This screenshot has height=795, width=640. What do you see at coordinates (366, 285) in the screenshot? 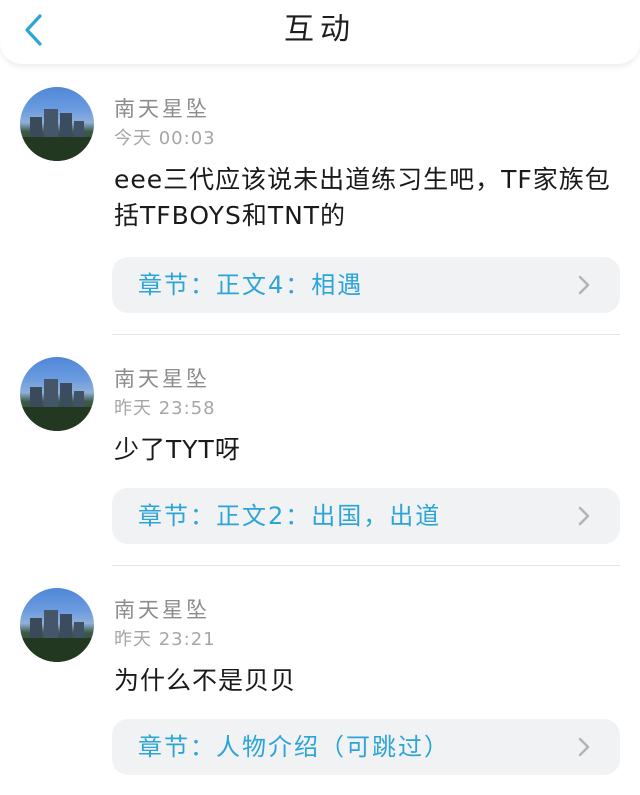
I see `chapter-link: 章节：正文4：相遇` at bounding box center [366, 285].